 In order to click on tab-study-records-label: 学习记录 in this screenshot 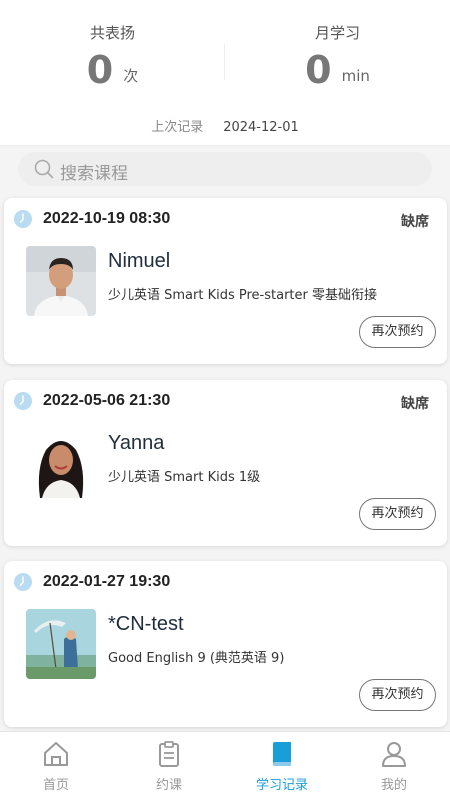, I will do `click(281, 785)`.